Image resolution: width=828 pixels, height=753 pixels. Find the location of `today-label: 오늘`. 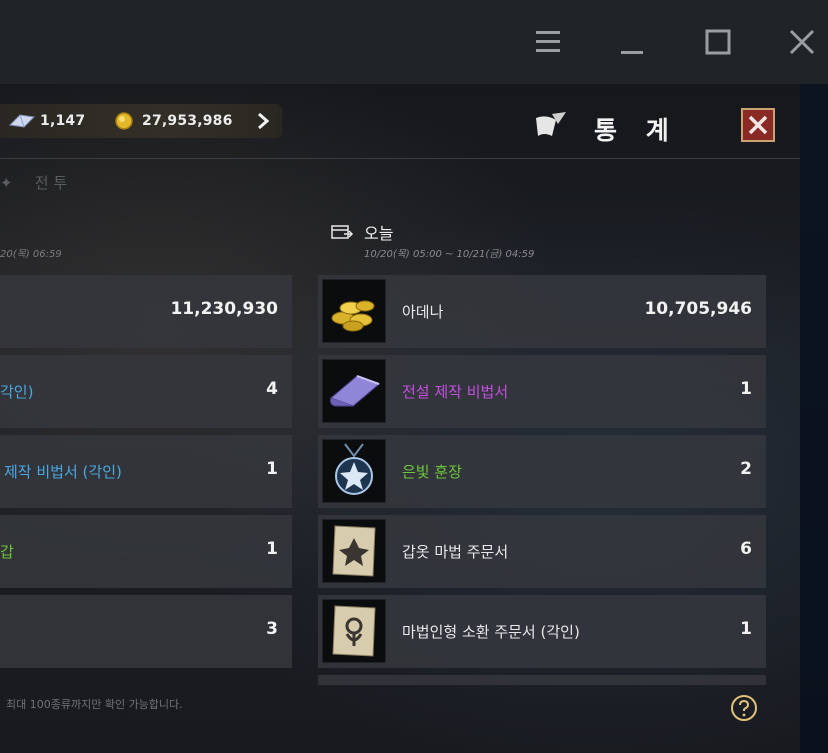

today-label: 오늘 is located at coordinates (379, 233).